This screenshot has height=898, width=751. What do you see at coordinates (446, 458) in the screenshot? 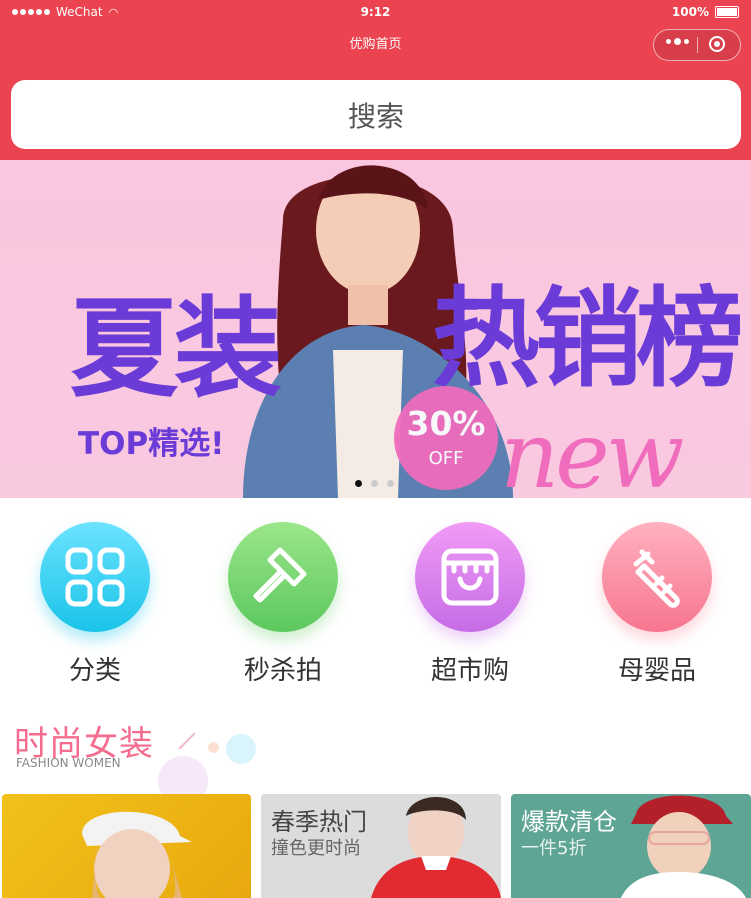
I see `promo-off: OFF` at bounding box center [446, 458].